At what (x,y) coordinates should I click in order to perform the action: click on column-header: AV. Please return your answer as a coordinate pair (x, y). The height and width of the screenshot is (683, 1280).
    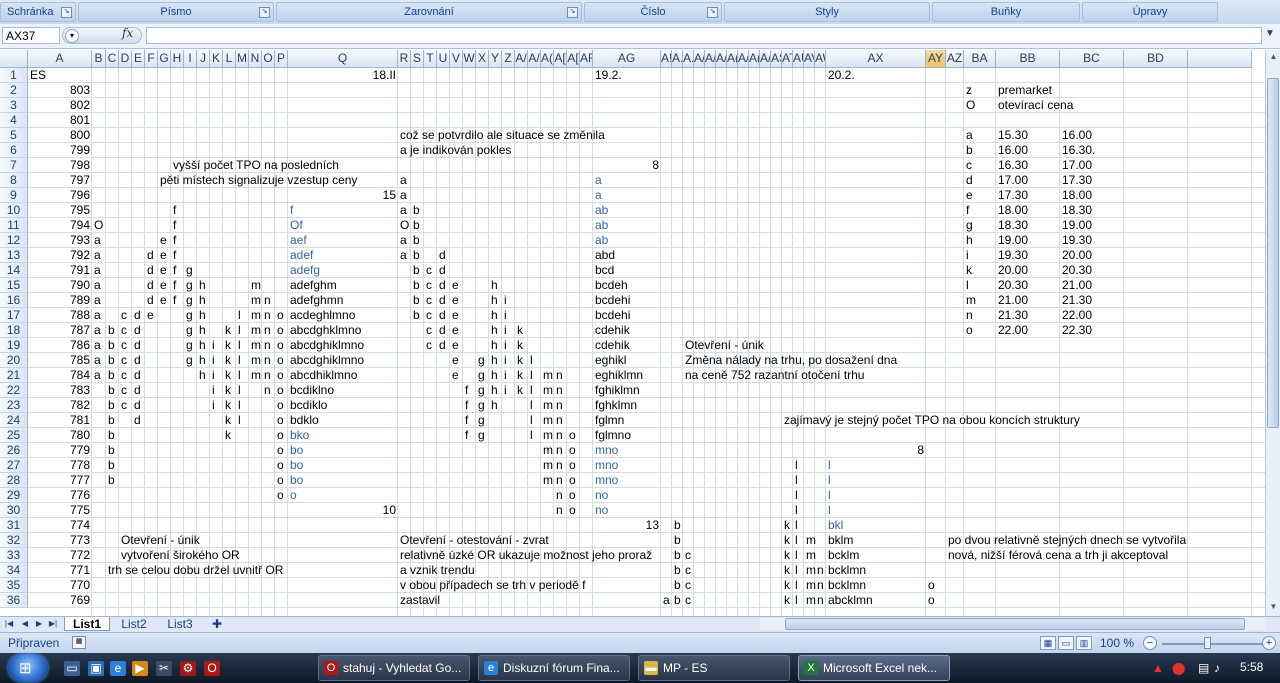
    Looking at the image, I should click on (809, 59).